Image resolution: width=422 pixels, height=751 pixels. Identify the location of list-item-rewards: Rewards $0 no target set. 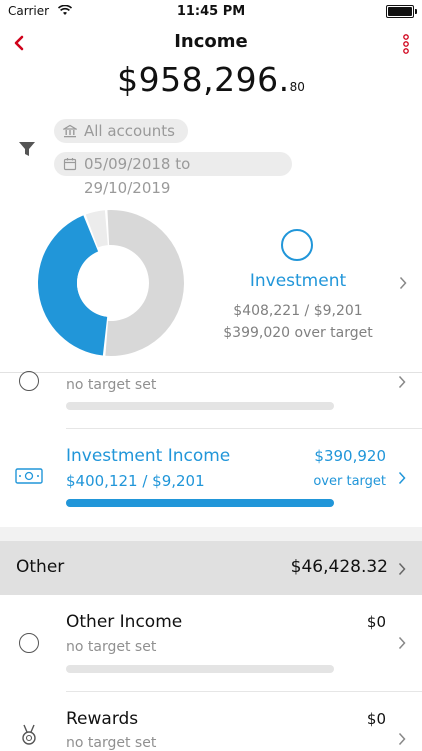
(211, 721).